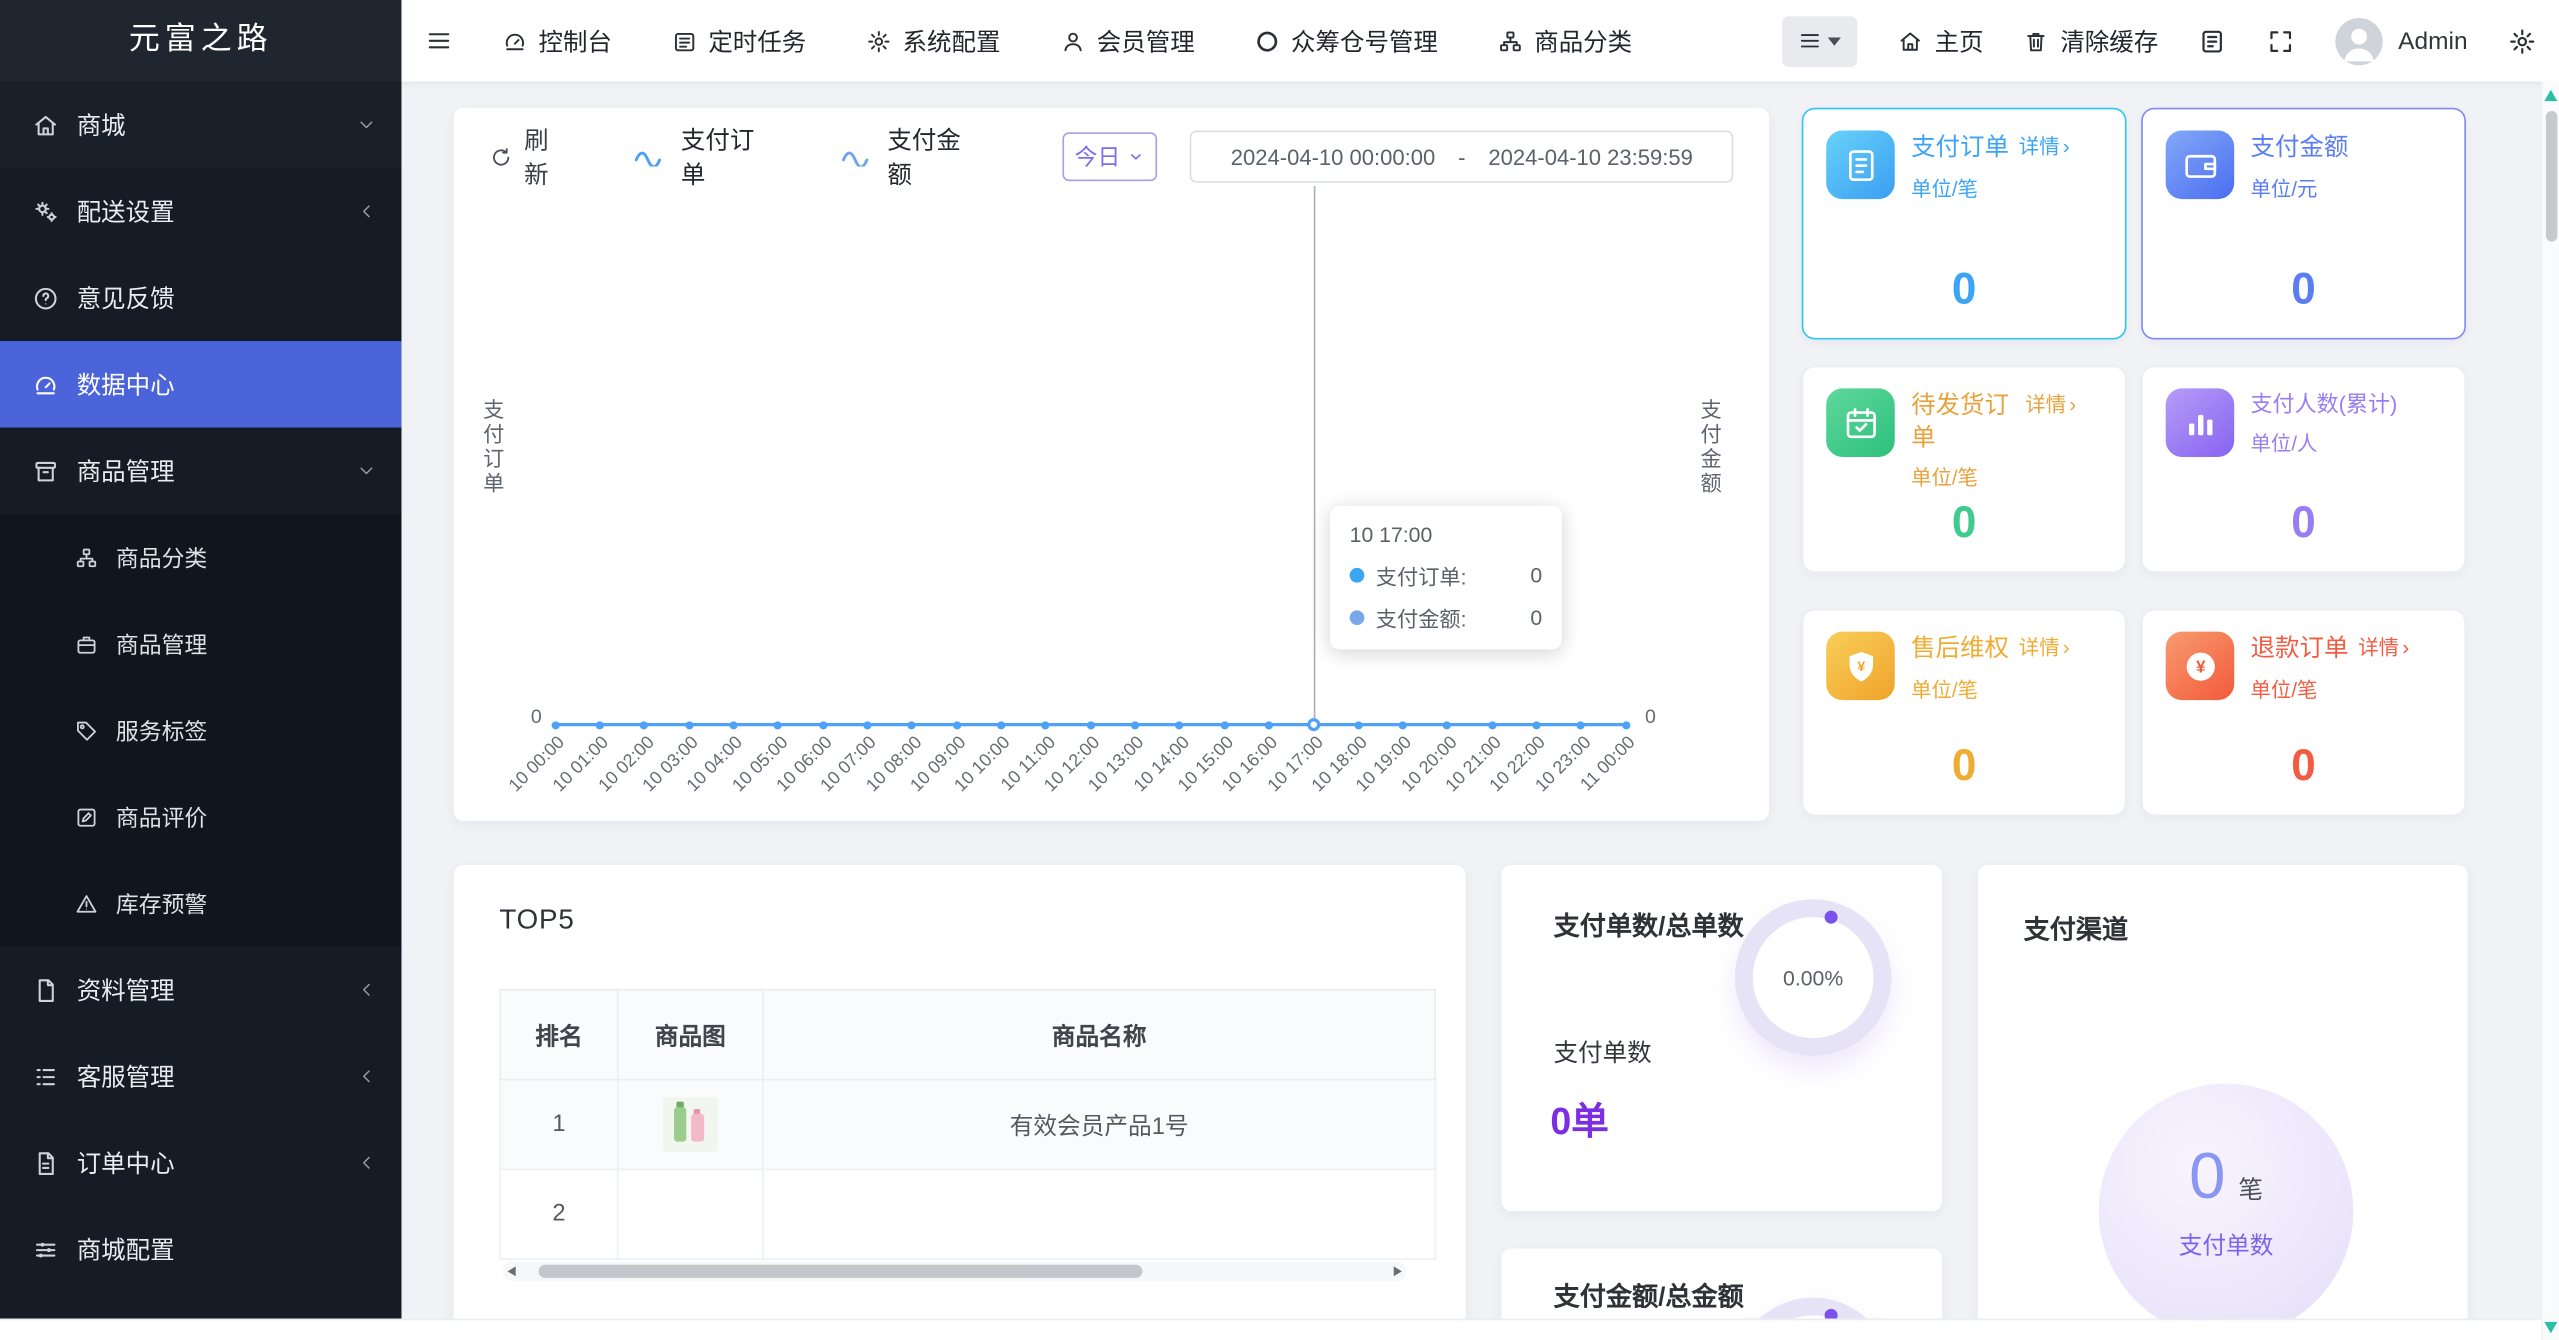  I want to click on card-unit: 单位/元, so click(2284, 188).